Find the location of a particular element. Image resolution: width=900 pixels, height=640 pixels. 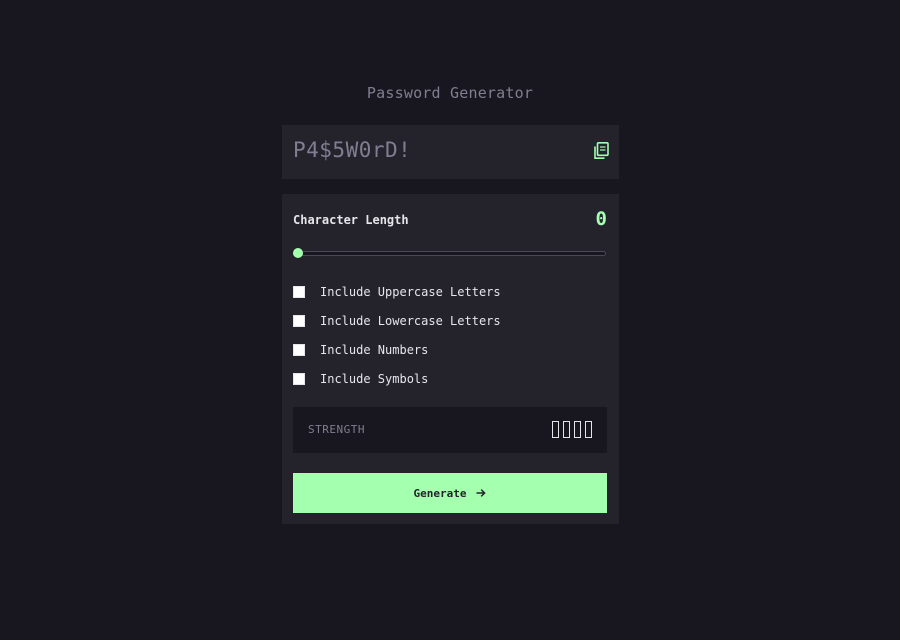

lowercase-checkbox is located at coordinates (299, 321).